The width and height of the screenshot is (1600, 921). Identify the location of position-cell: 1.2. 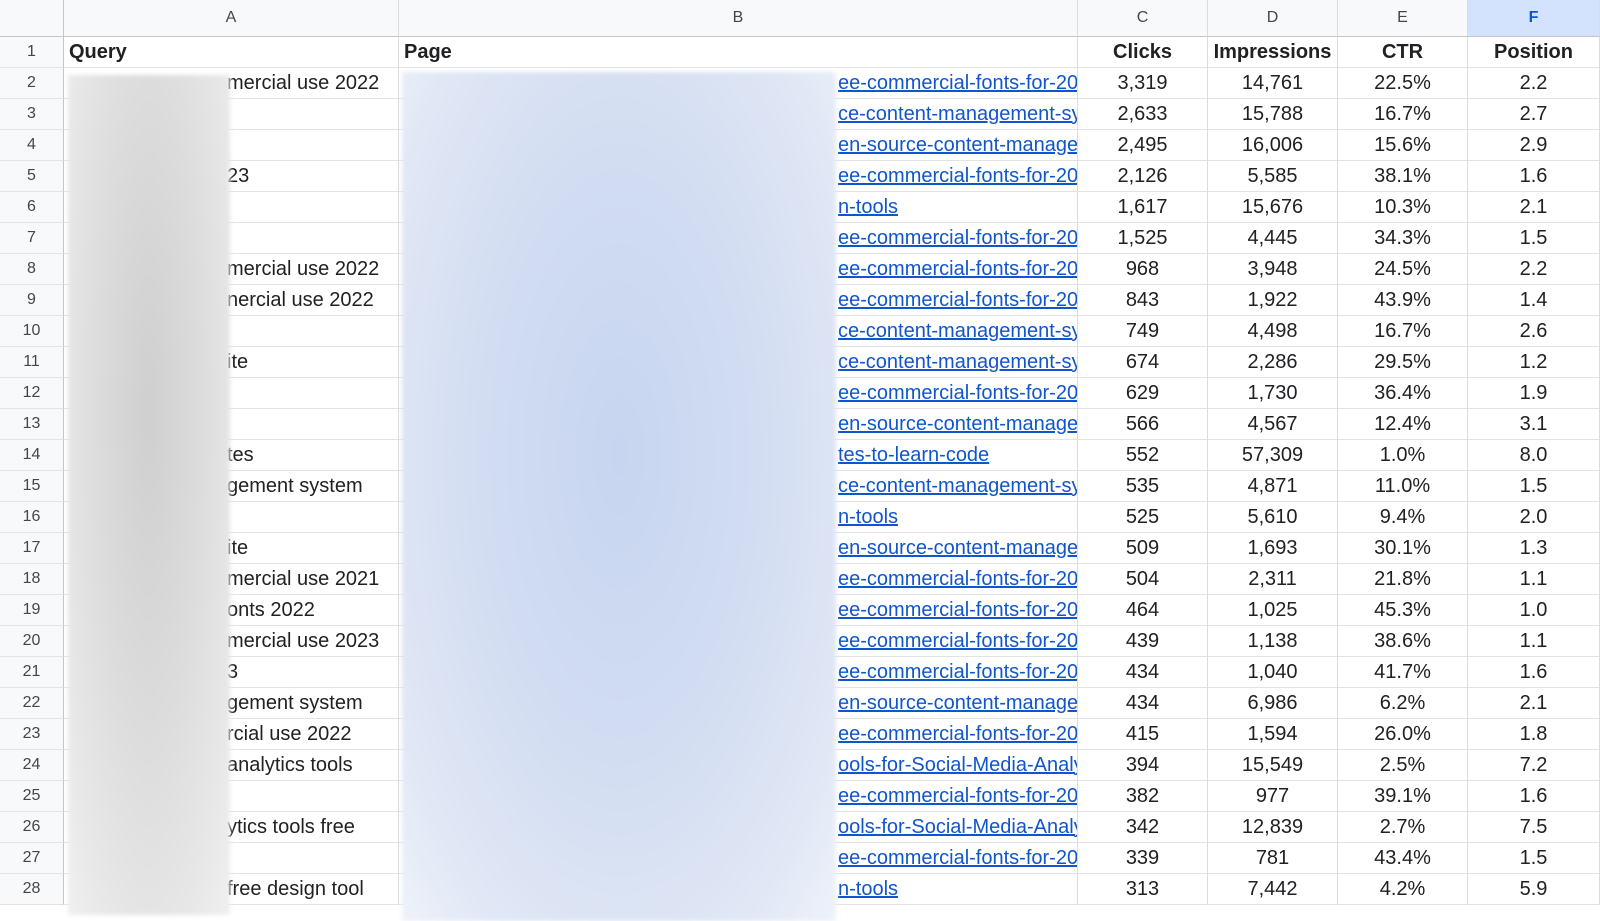
(1534, 362).